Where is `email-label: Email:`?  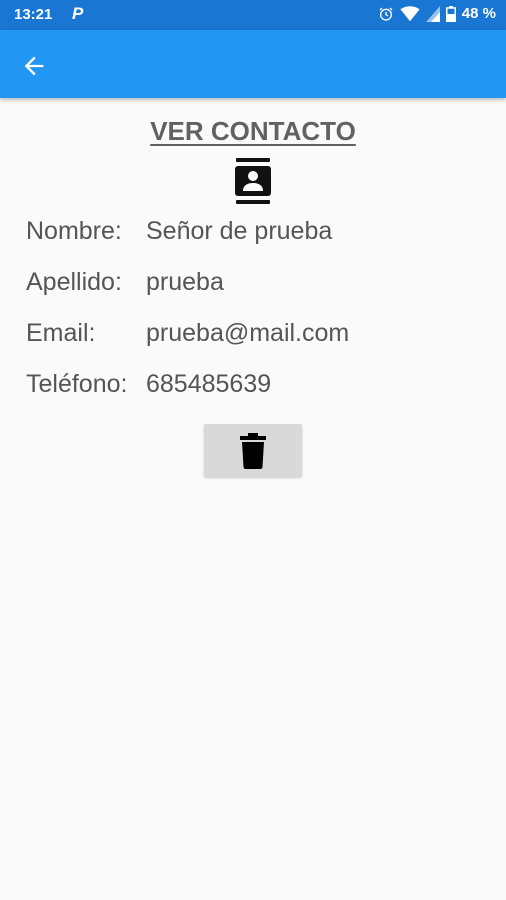 email-label: Email: is located at coordinates (61, 333).